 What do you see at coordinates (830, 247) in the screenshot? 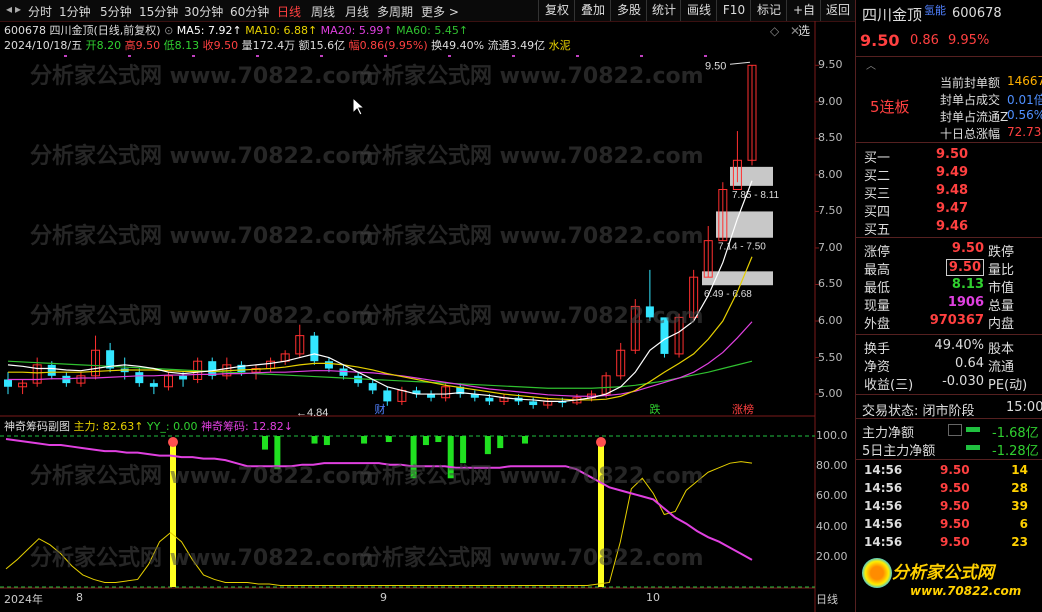
I see `price-tick: 7.00` at bounding box center [830, 247].